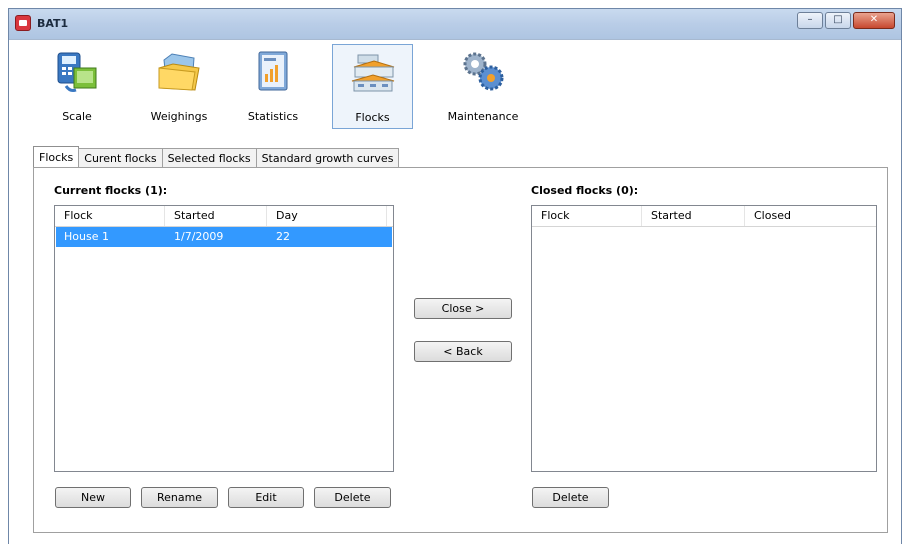 This screenshot has width=906, height=547. Describe the element at coordinates (77, 72) in the screenshot. I see `scale-icon` at that location.